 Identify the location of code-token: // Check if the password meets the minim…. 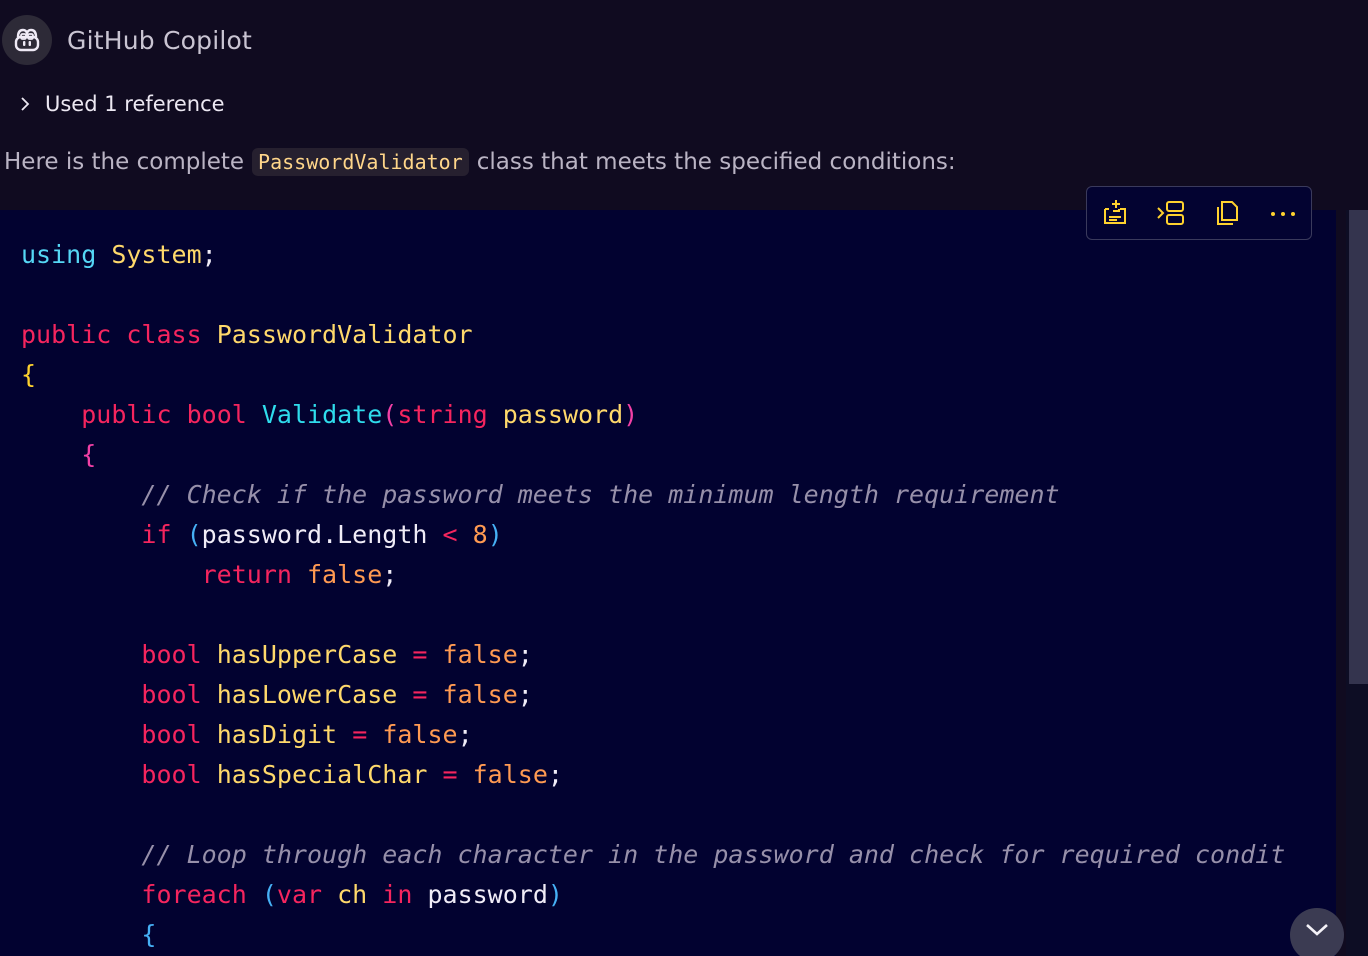
(600, 494).